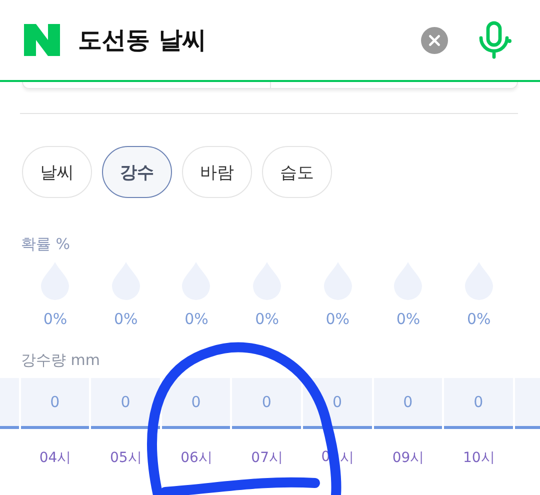  I want to click on hour-label: 07시, so click(267, 458).